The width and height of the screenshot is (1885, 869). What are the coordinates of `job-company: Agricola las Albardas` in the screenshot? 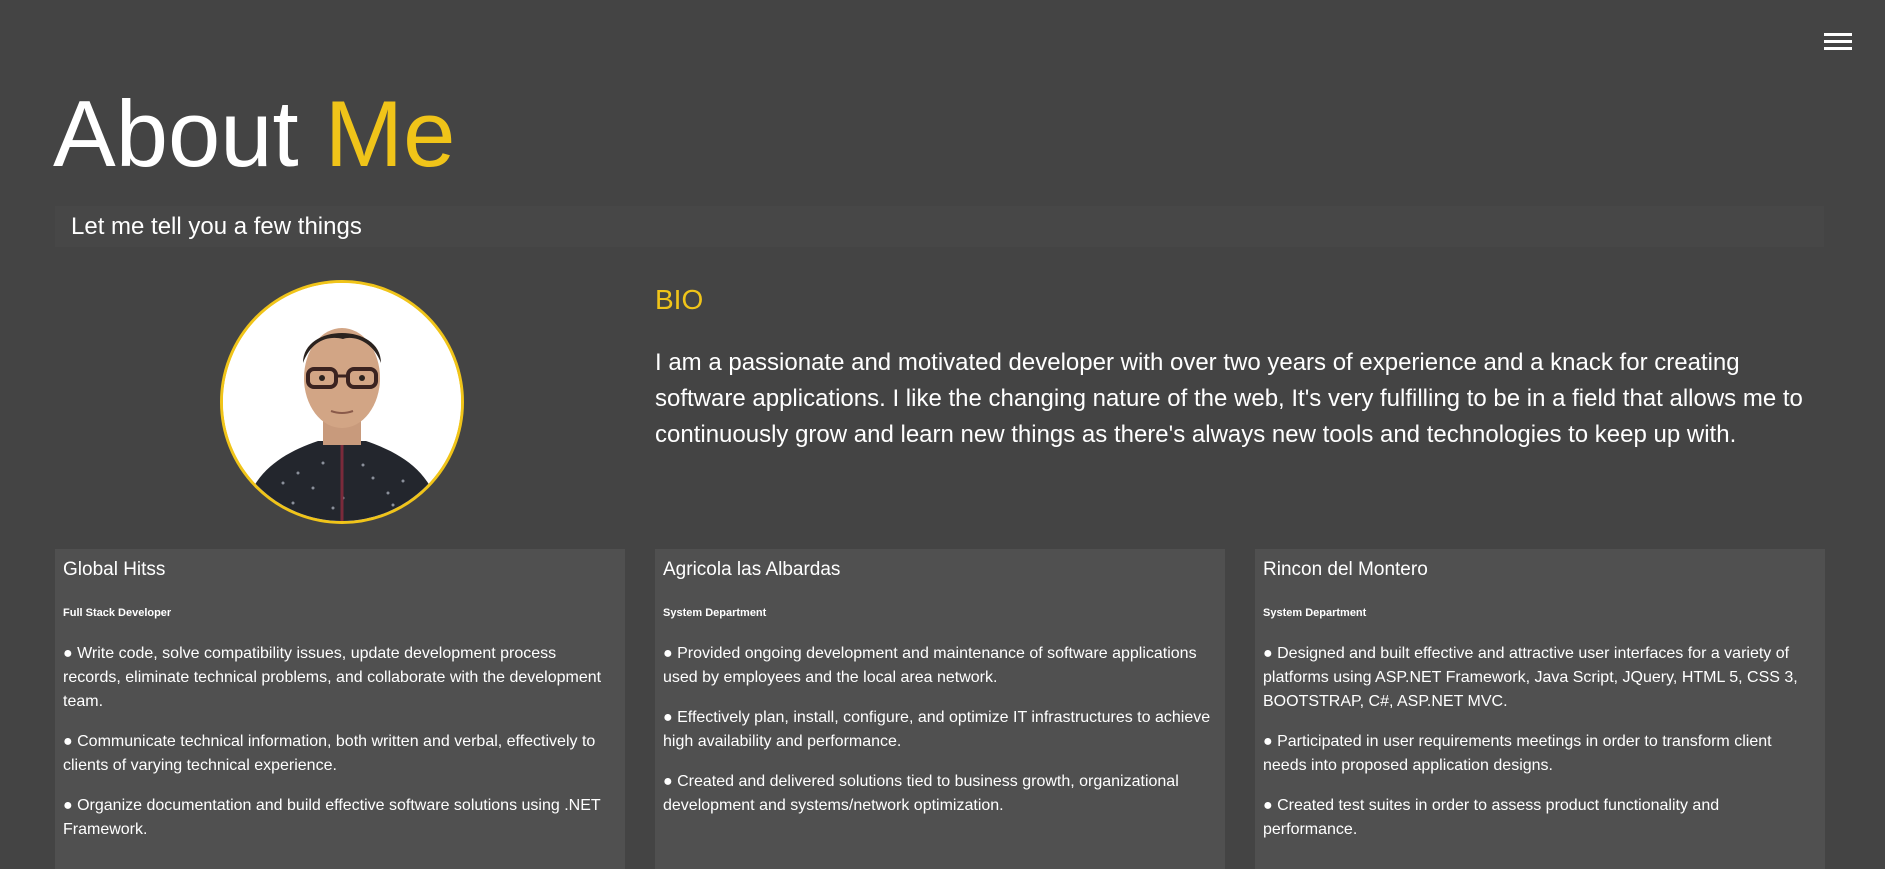 It's located at (752, 569).